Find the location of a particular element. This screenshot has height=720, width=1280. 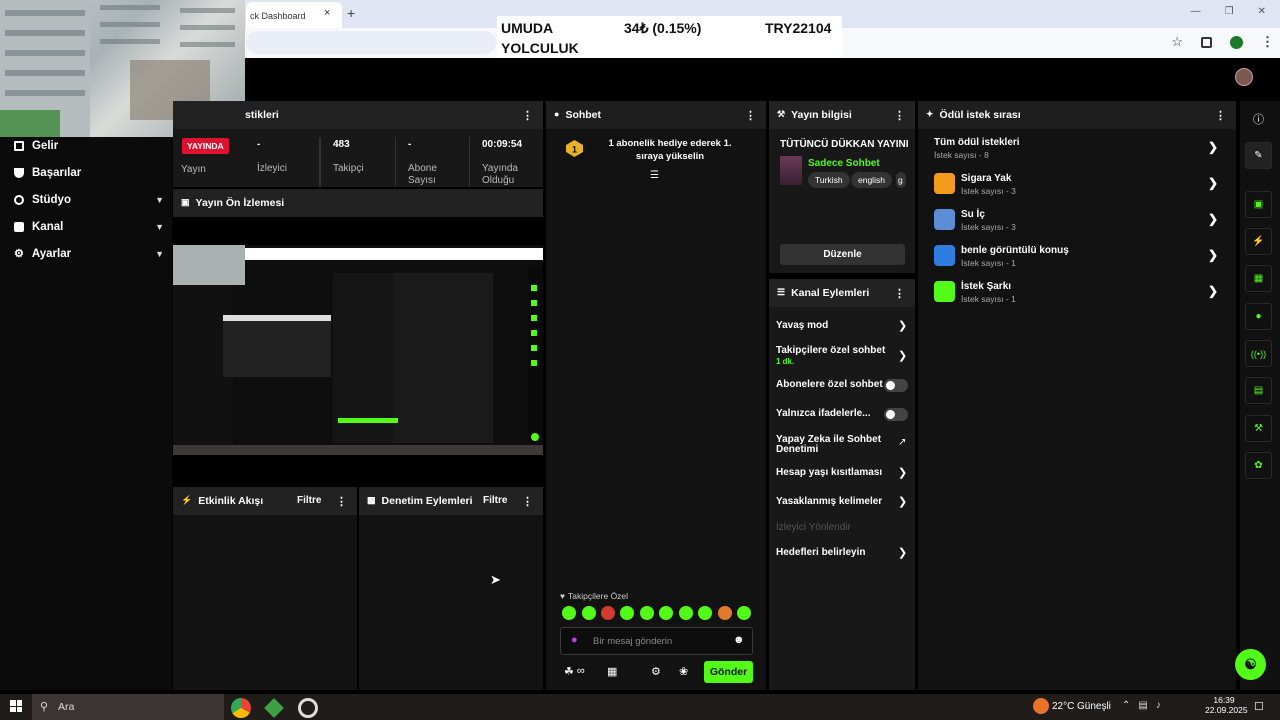

send-button: Gönder is located at coordinates (728, 672).